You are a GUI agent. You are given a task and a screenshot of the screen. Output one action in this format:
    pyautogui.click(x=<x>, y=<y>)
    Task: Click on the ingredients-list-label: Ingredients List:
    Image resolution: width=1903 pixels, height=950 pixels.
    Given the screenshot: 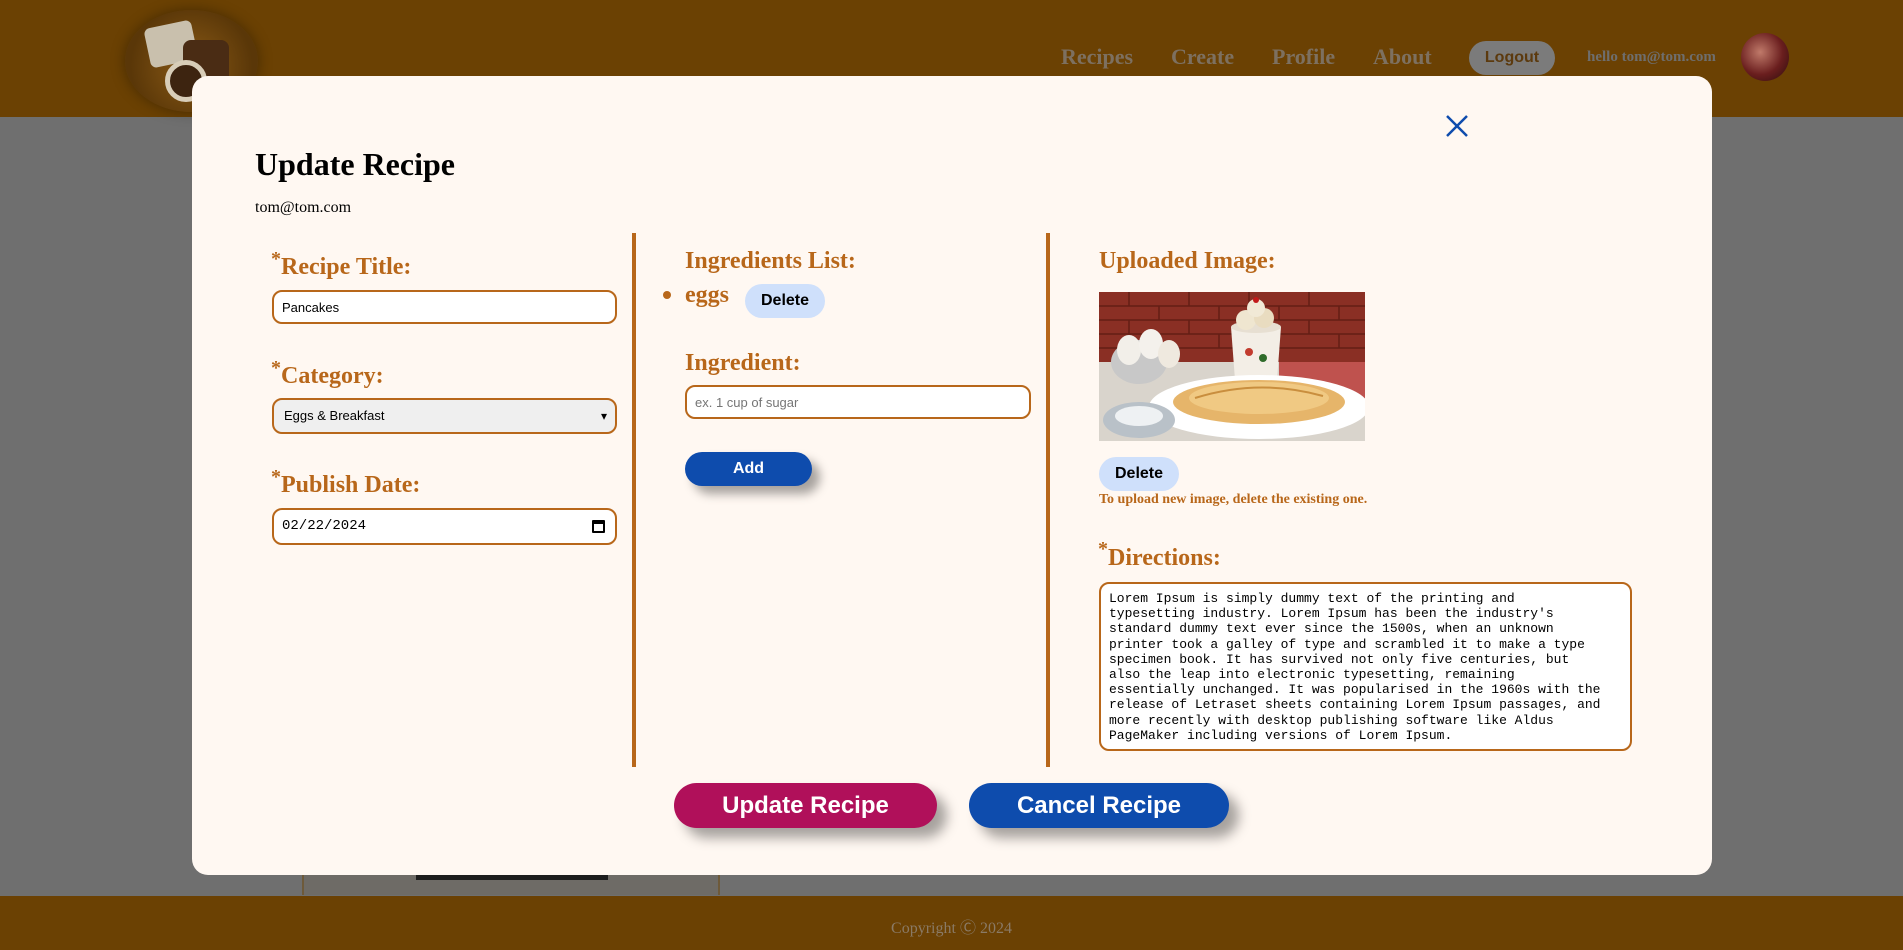 What is the action you would take?
    pyautogui.click(x=770, y=261)
    